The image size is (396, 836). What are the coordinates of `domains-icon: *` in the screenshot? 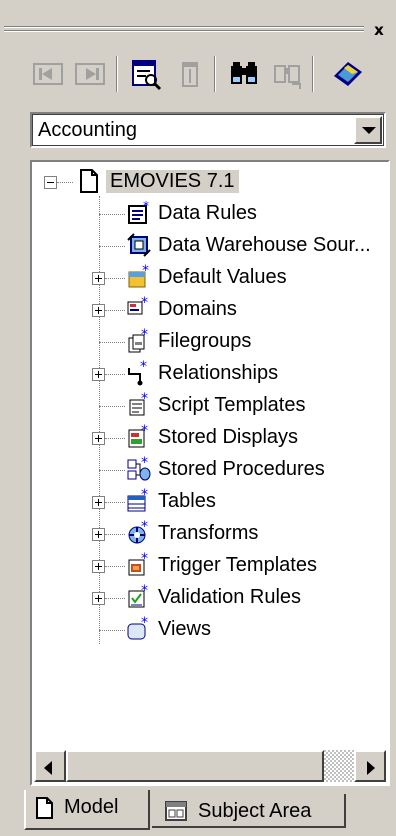 It's located at (139, 308).